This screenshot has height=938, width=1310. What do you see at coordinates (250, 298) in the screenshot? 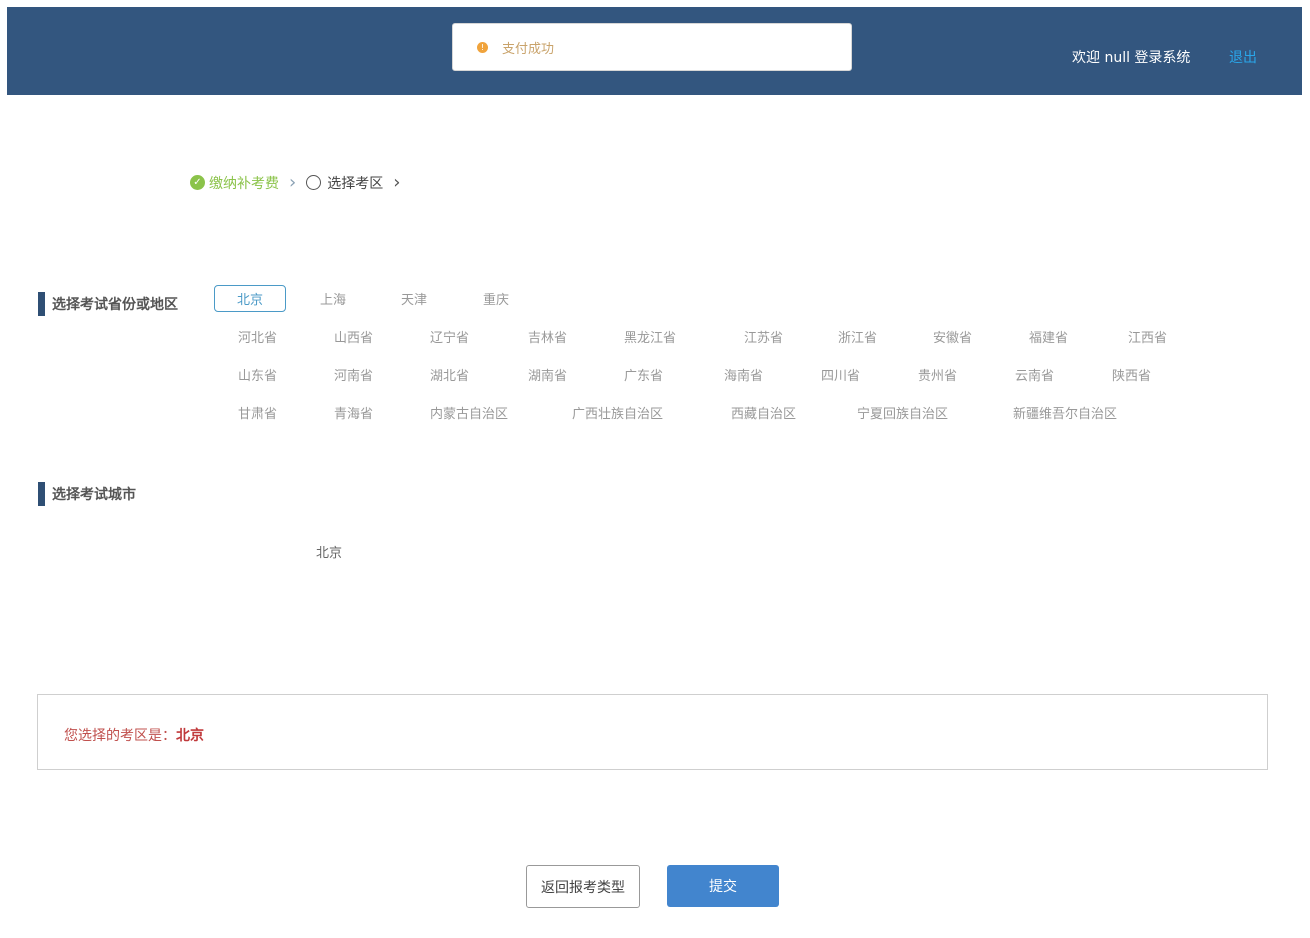
I see `province-option: 北京` at bounding box center [250, 298].